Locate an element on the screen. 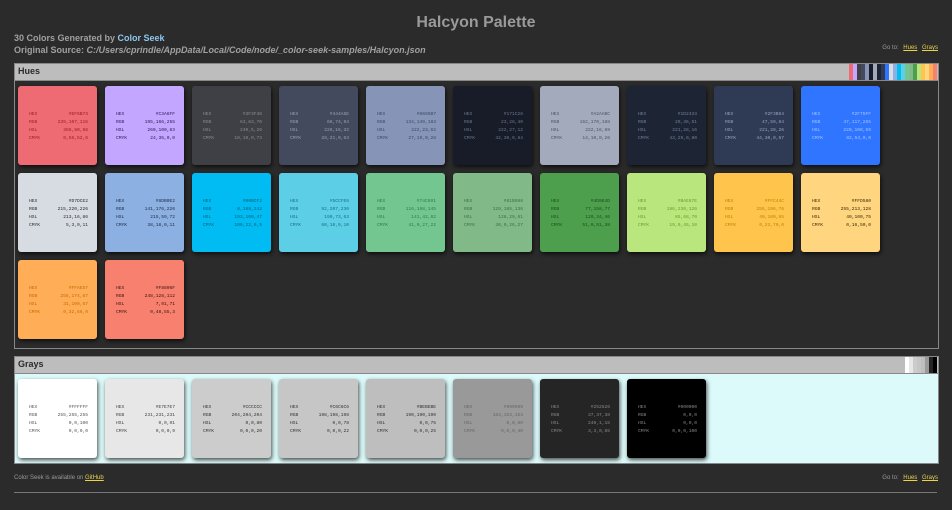  color-cmyk-value: 0,32,66,0 is located at coordinates (75, 312).